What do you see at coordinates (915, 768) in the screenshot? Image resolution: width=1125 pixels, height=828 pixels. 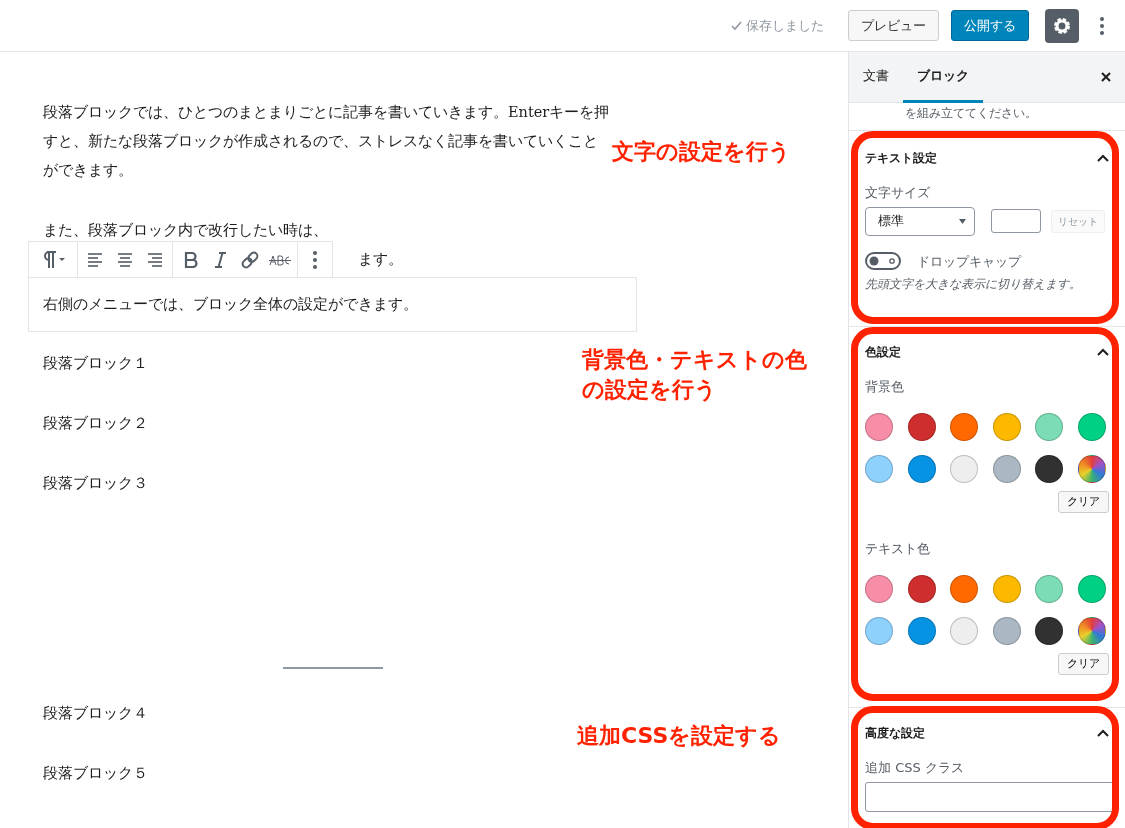 I see `field-label: 追加 CSS クラス` at bounding box center [915, 768].